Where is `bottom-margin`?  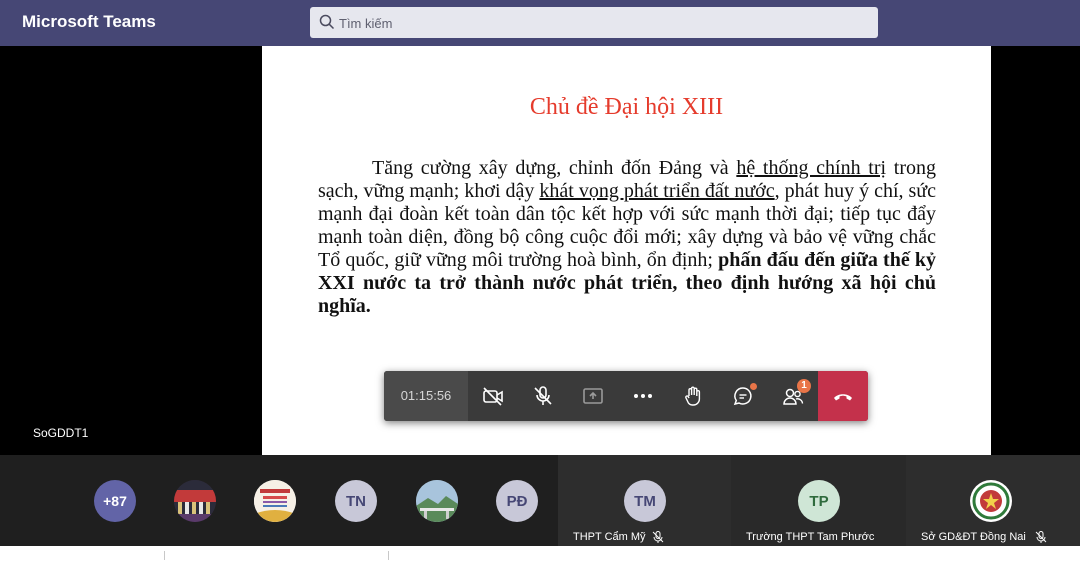 bottom-margin is located at coordinates (540, 553).